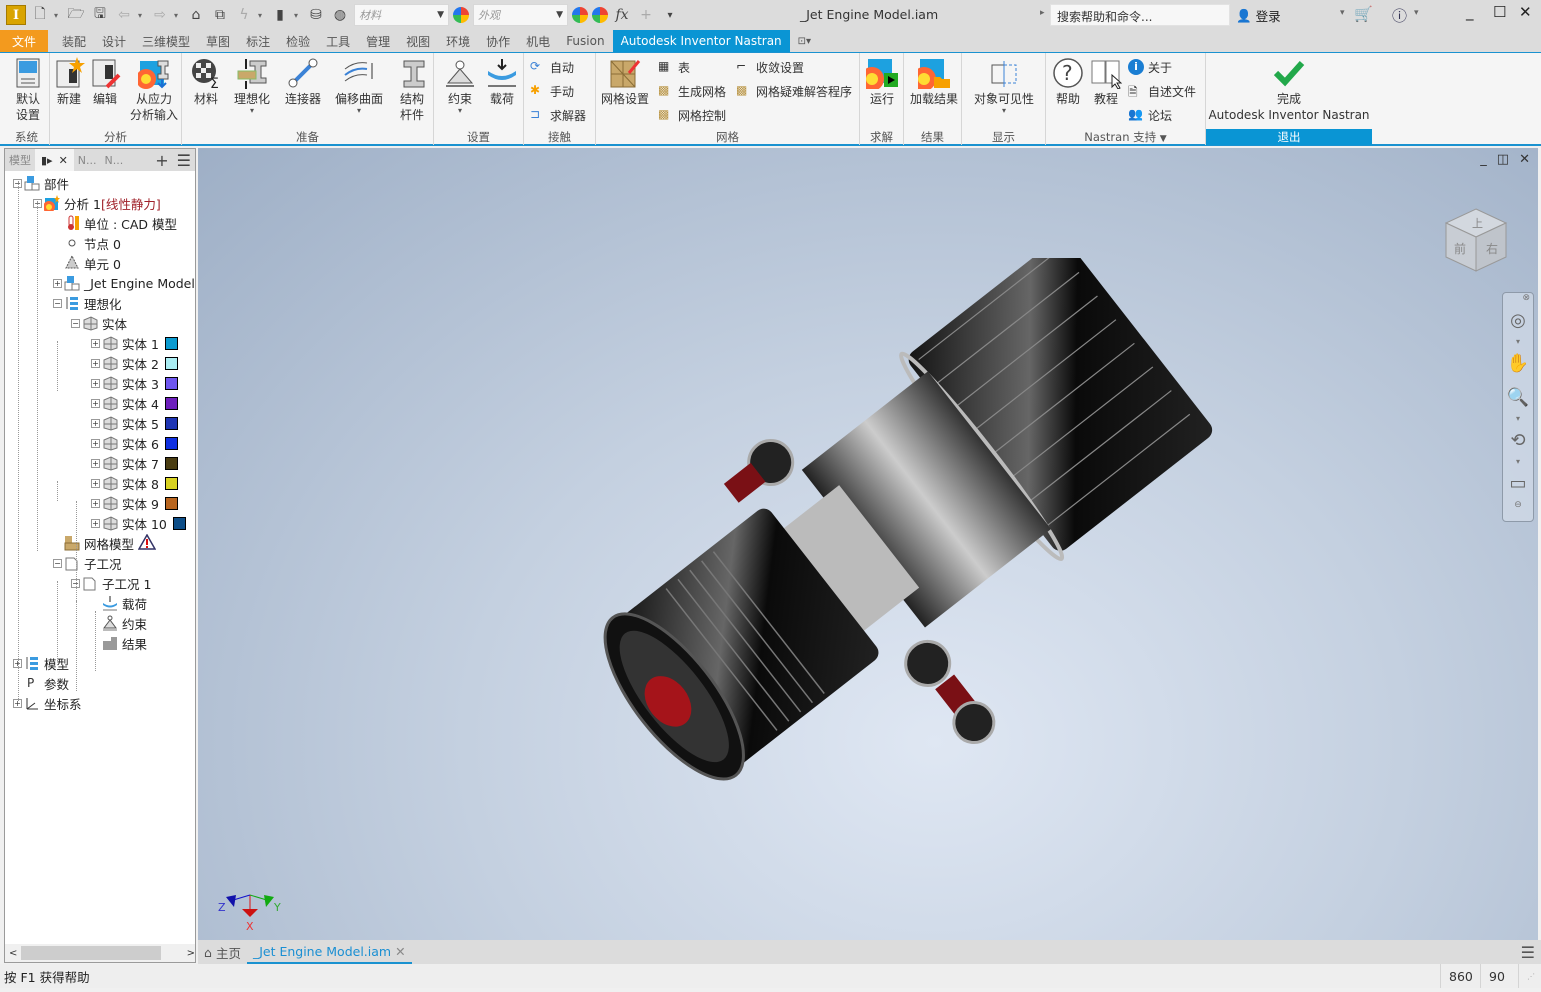 This screenshot has width=1541, height=992. I want to click on tree-node: + 实体 1, so click(134, 343).